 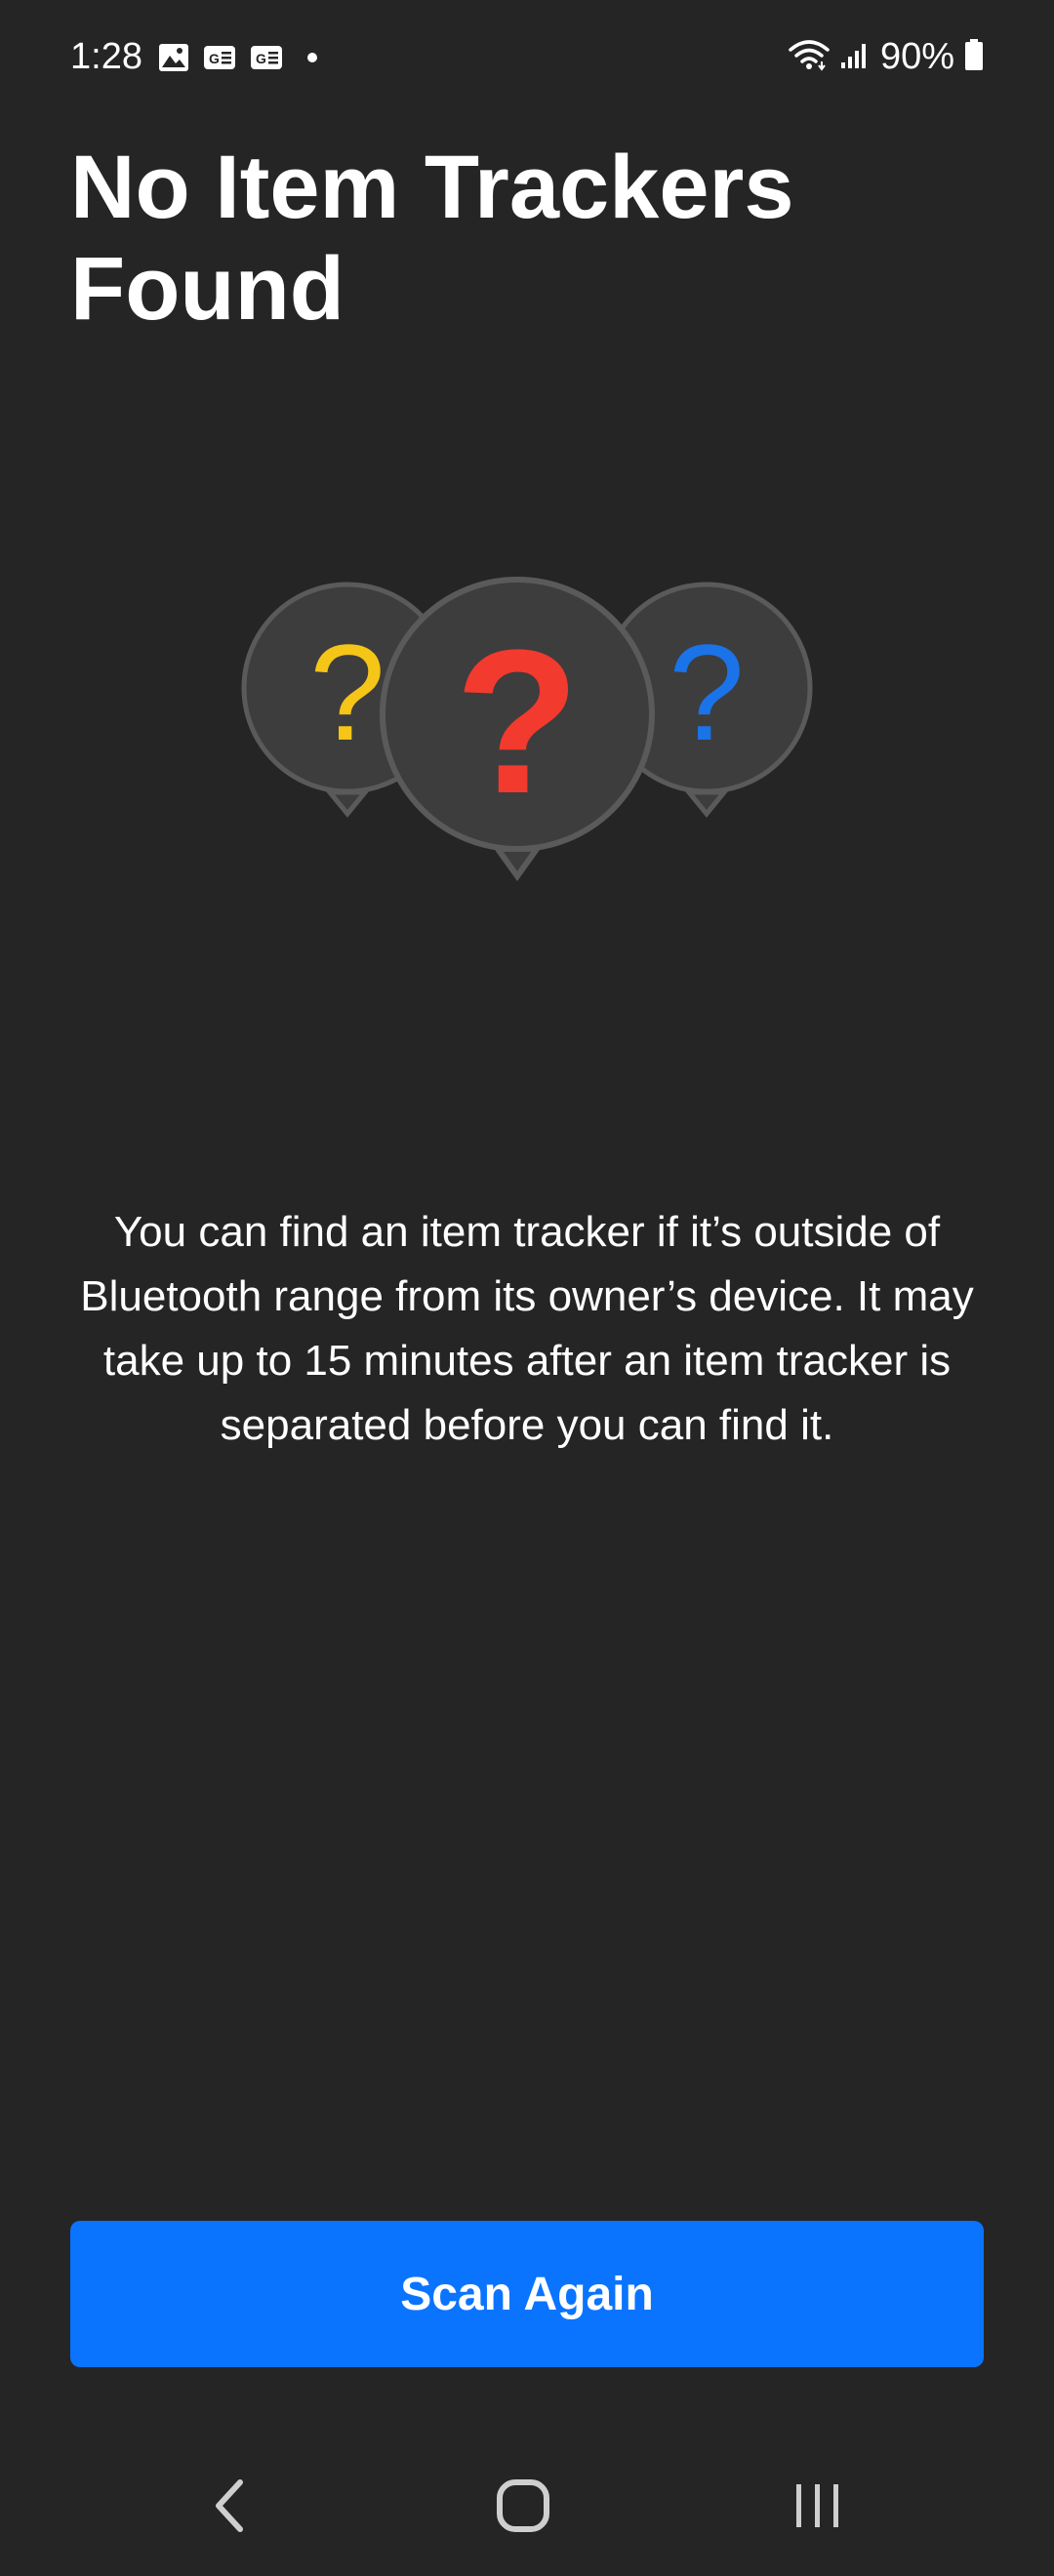 I want to click on no-trackers-illustration: ? ? ?, so click(x=527, y=732).